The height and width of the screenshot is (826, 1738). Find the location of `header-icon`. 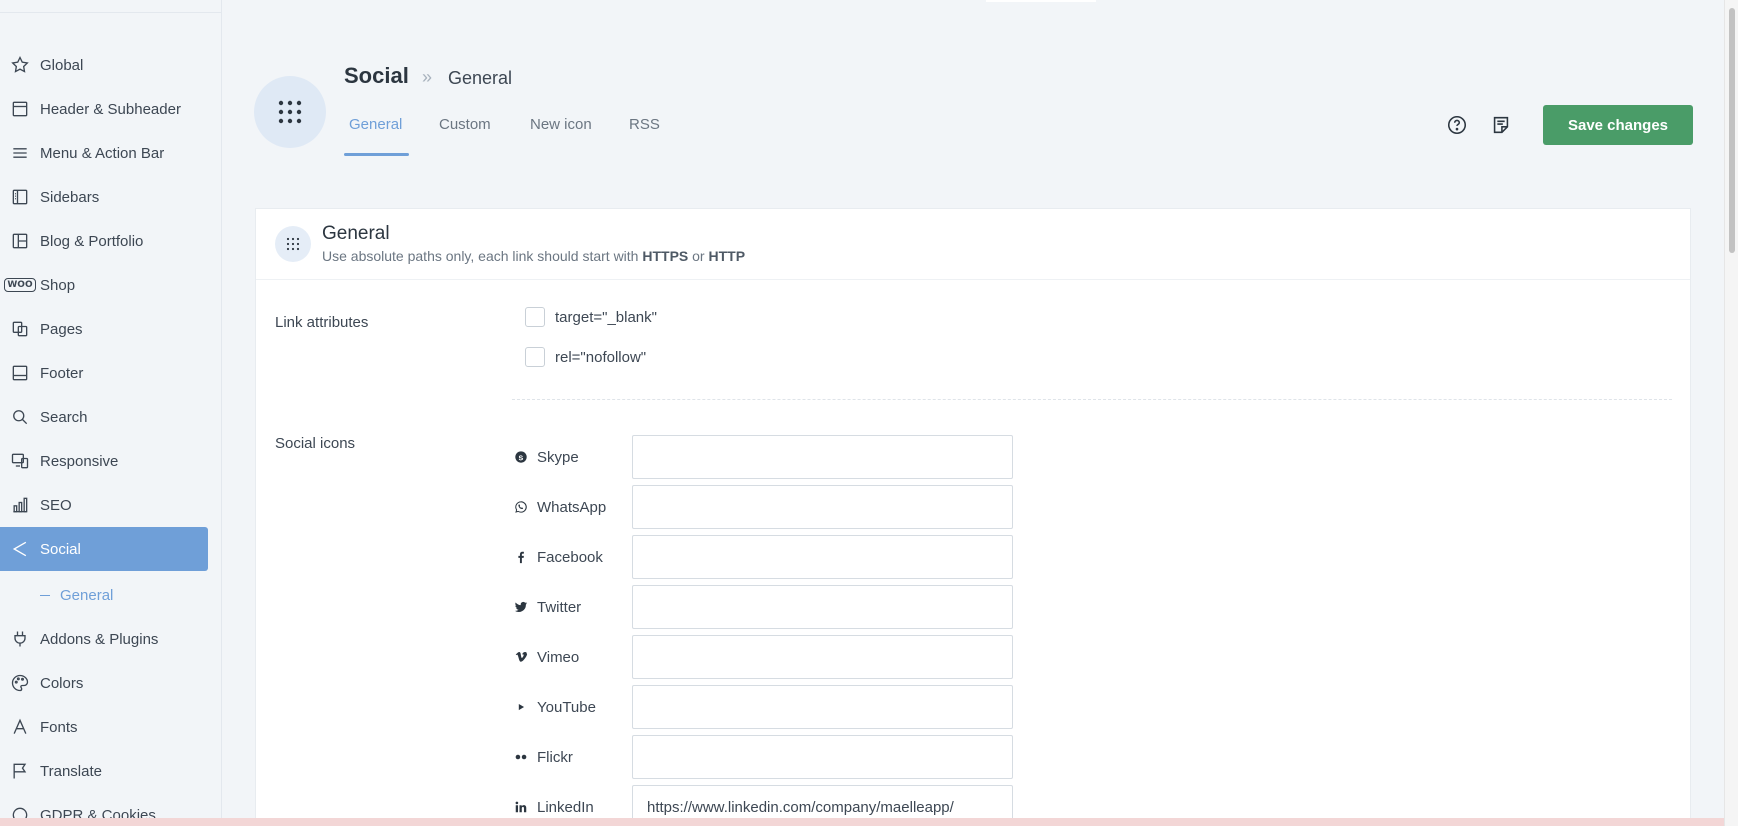

header-icon is located at coordinates (20, 109).